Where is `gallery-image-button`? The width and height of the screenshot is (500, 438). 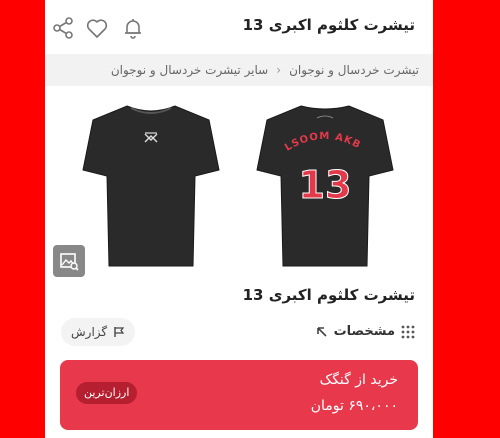 gallery-image-button is located at coordinates (69, 261).